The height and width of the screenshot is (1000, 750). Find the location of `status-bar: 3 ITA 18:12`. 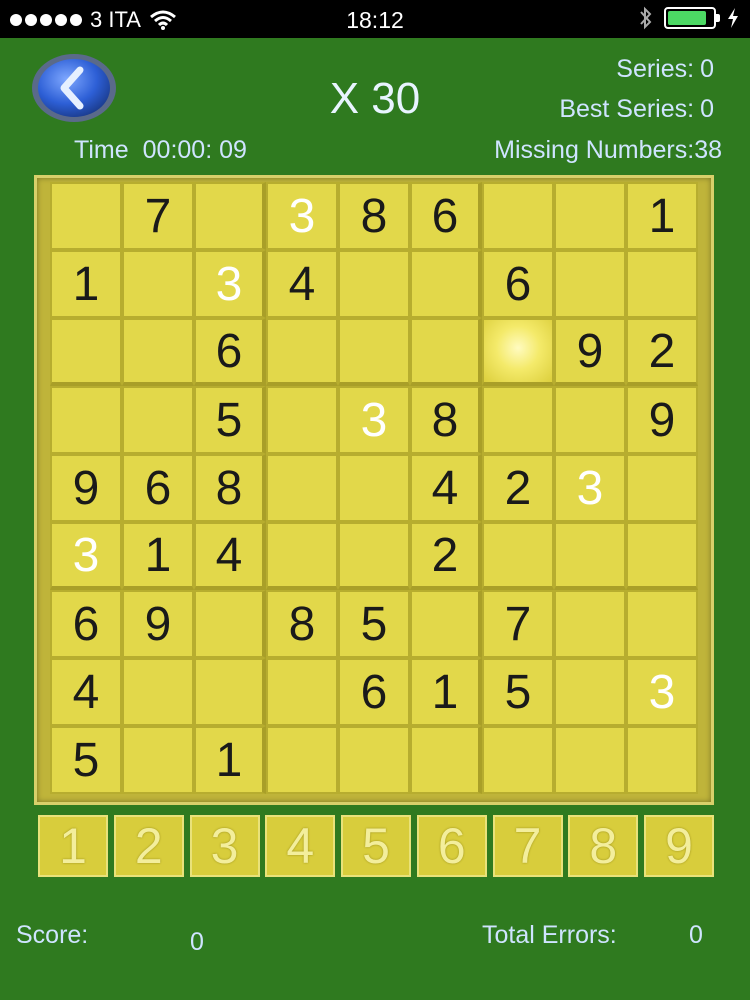

status-bar: 3 ITA 18:12 is located at coordinates (375, 19).